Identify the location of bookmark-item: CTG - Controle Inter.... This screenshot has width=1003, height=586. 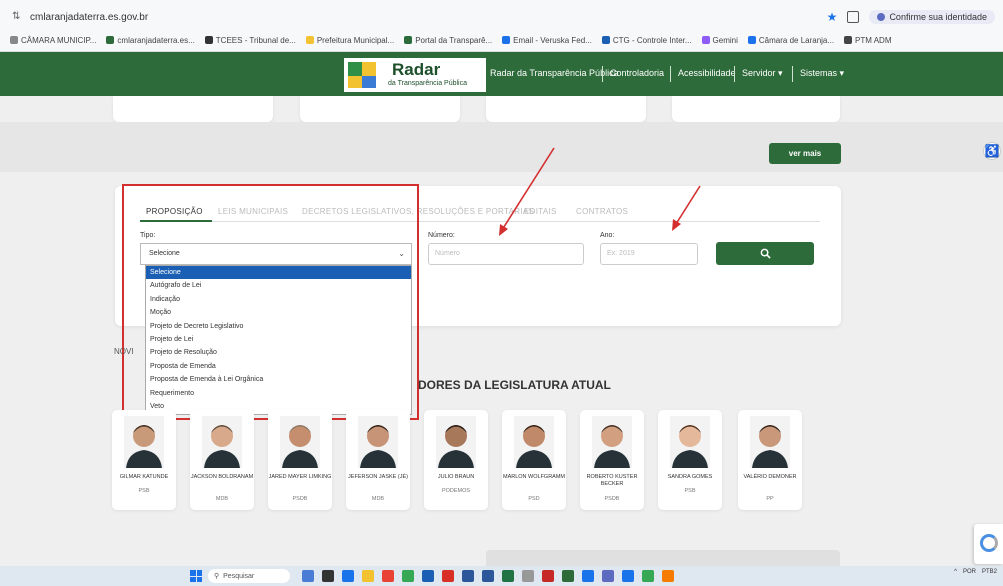
(646, 40).